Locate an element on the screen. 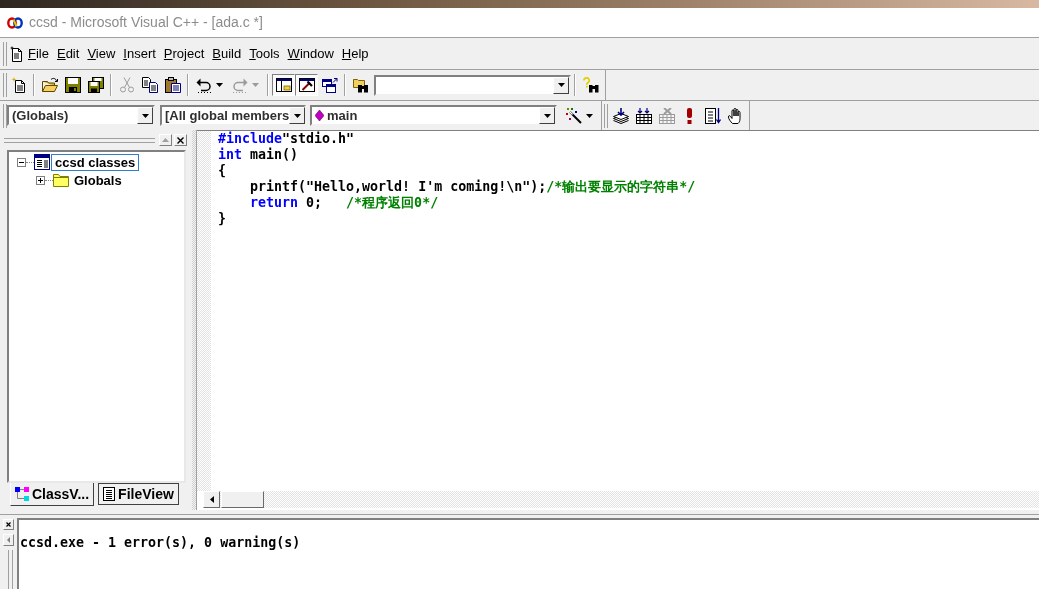 The height and width of the screenshot is (589, 1039). grid-arrows-icon is located at coordinates (643, 115).